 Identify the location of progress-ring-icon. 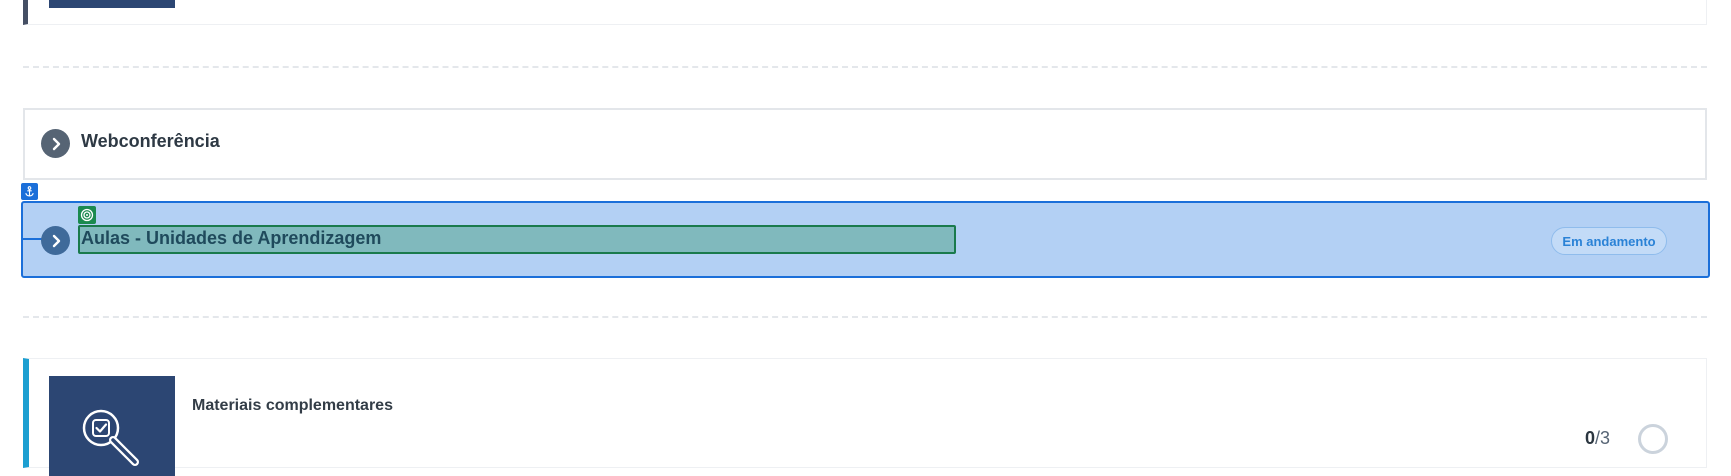
(1653, 439).